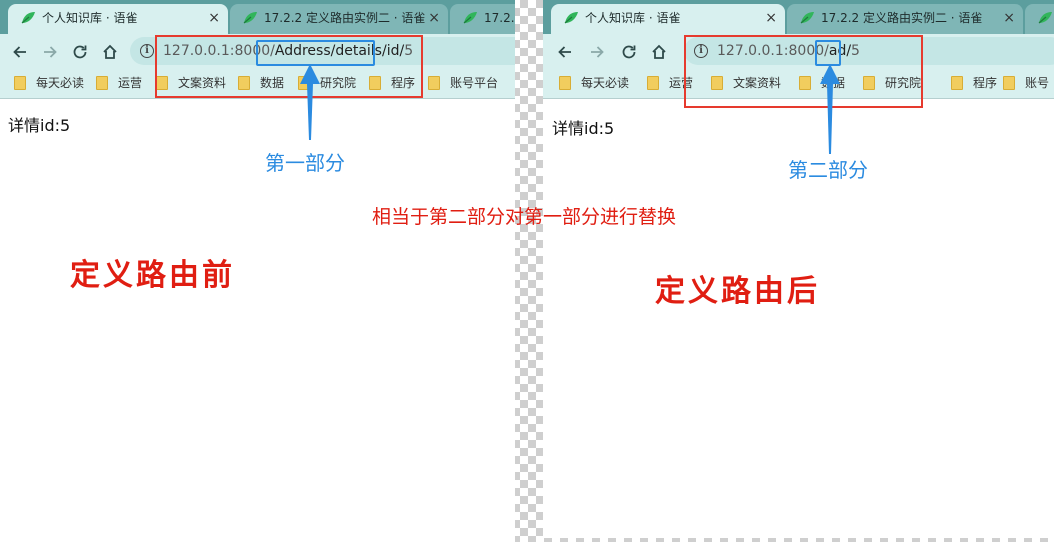 Image resolution: width=1054 pixels, height=542 pixels. What do you see at coordinates (315, 53) in the screenshot?
I see `first-part-highlight` at bounding box center [315, 53].